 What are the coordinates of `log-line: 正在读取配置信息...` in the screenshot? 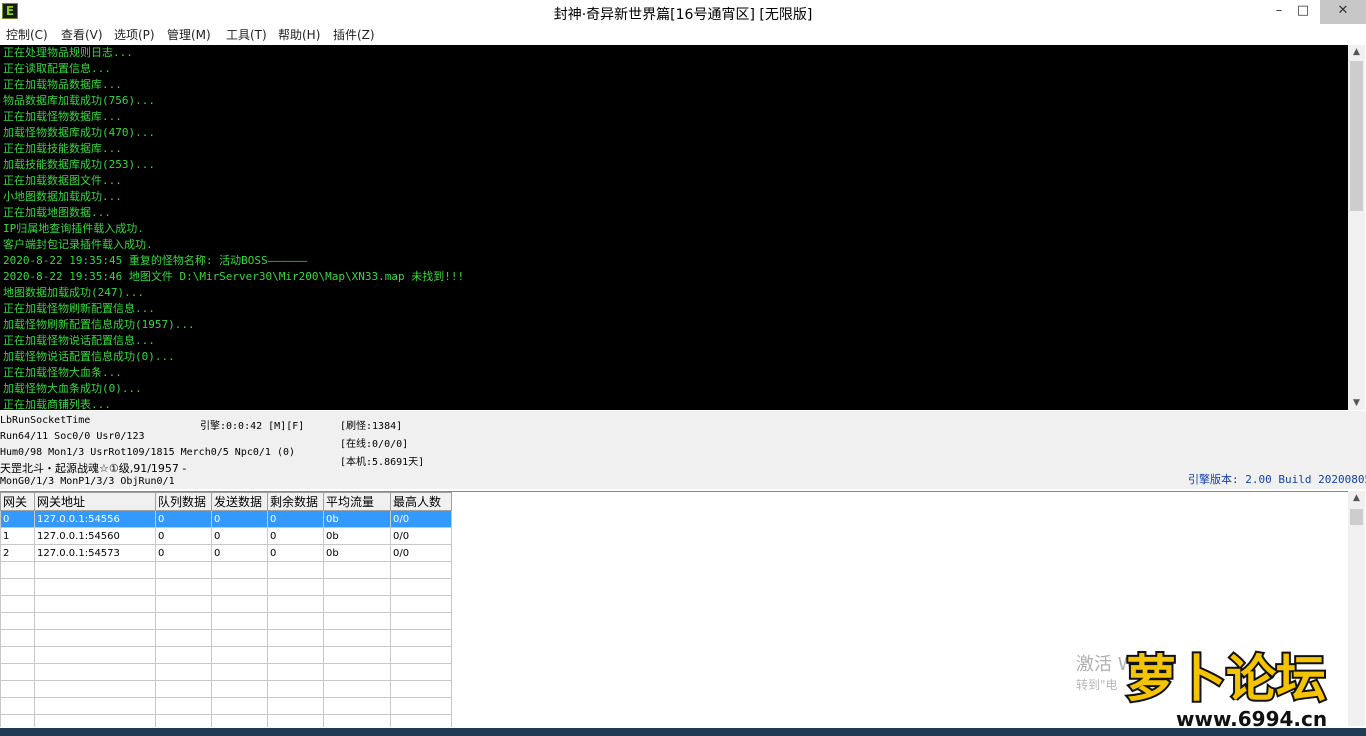 It's located at (57, 68).